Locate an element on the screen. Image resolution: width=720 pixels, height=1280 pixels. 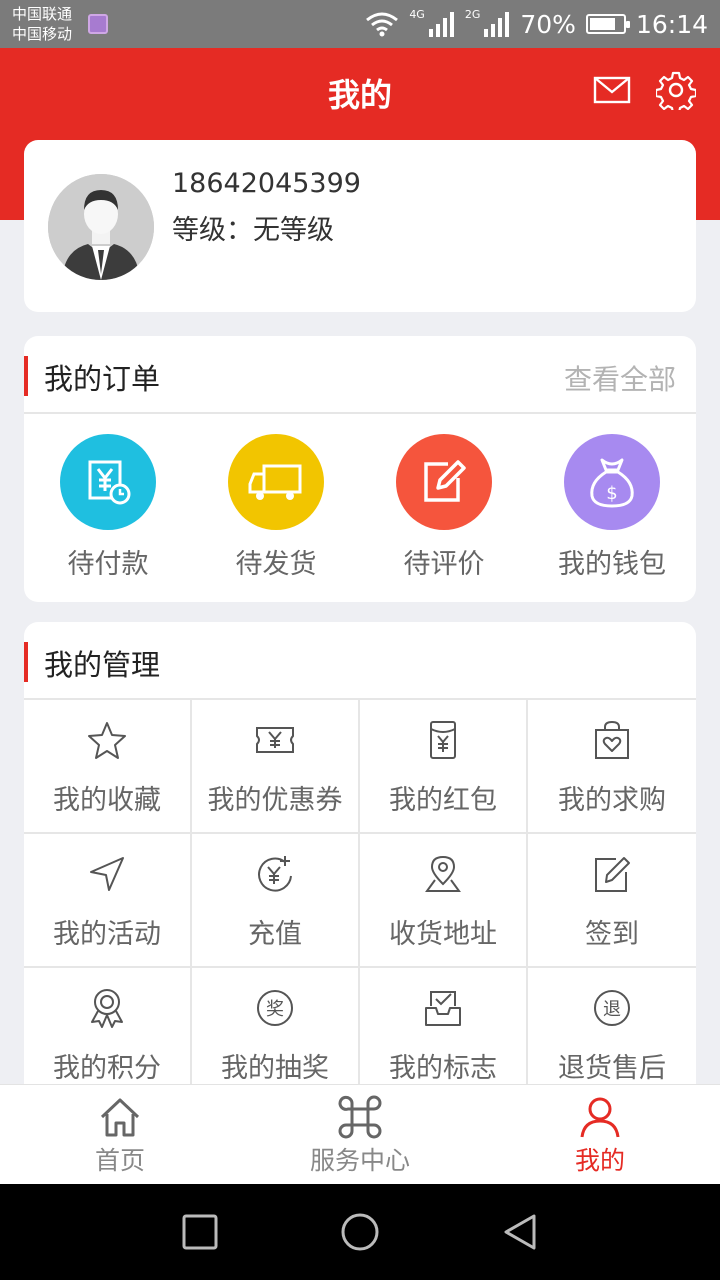
edit-icon is located at coordinates (444, 482).